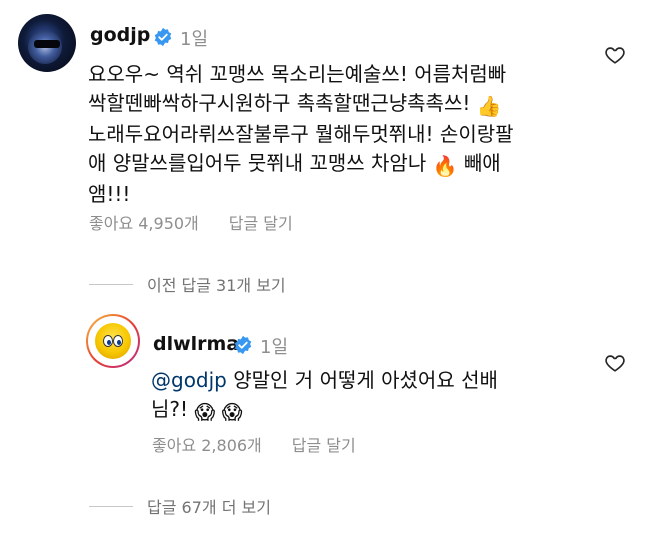 The width and height of the screenshot is (664, 533). I want to click on reply-meta: 좋아요 2,806개 답글 달기, so click(269, 444).